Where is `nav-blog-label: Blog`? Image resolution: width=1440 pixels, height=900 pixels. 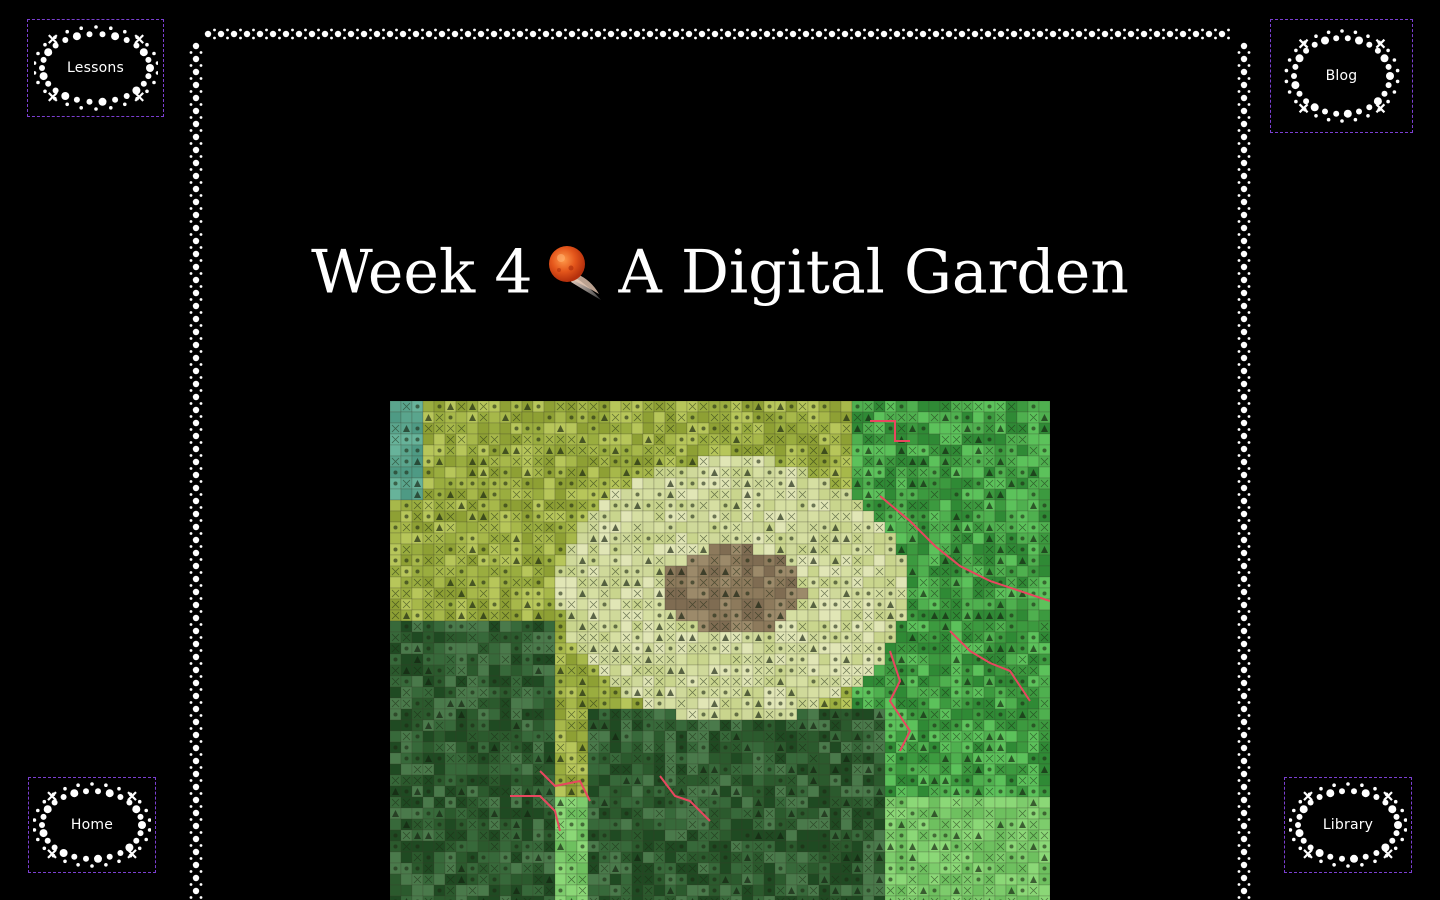
nav-blog-label: Blog is located at coordinates (1341, 76).